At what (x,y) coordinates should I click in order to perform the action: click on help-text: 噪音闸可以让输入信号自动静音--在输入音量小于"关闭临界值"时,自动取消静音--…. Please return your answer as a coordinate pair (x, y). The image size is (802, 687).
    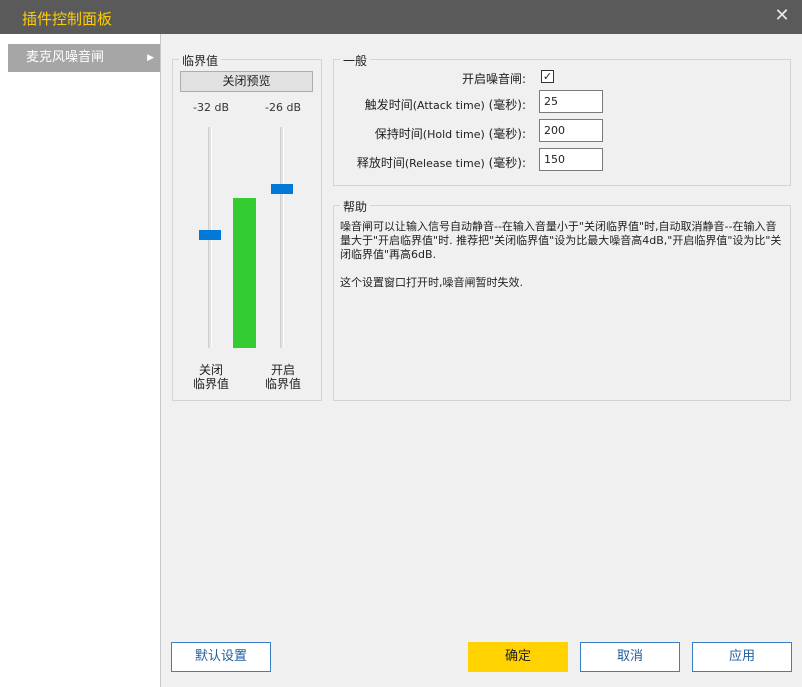
    Looking at the image, I should click on (563, 255).